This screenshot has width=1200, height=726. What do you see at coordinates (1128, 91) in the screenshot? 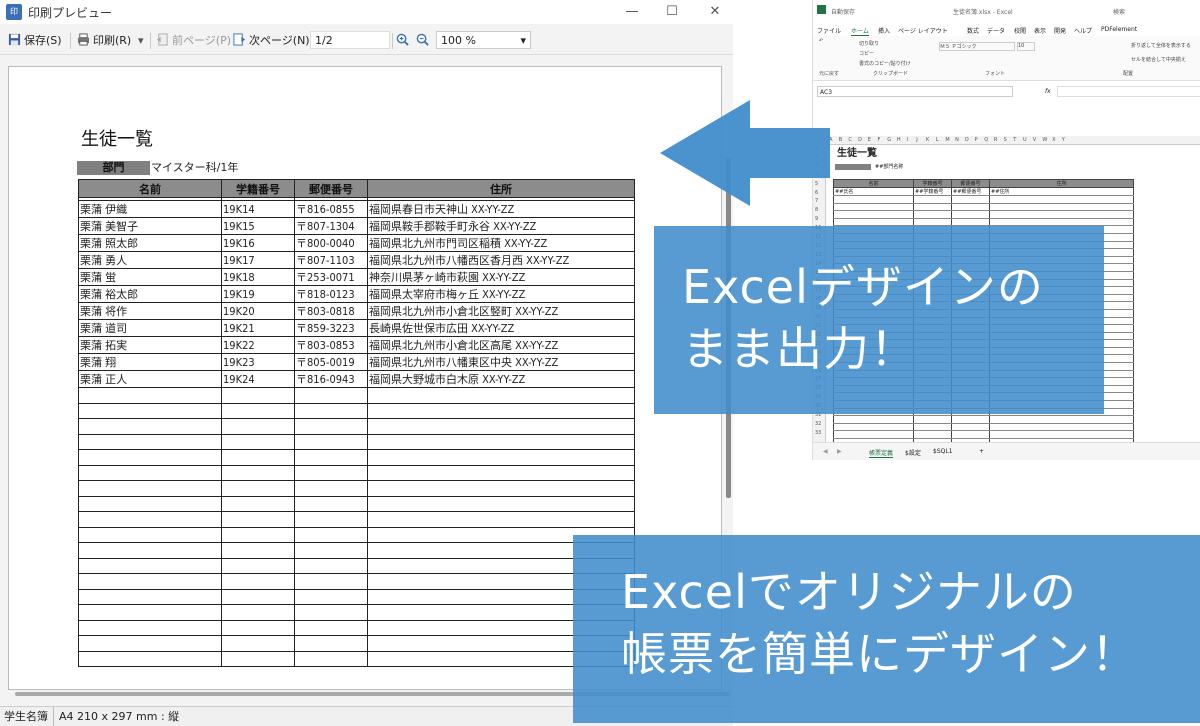
I see `formula-input` at bounding box center [1128, 91].